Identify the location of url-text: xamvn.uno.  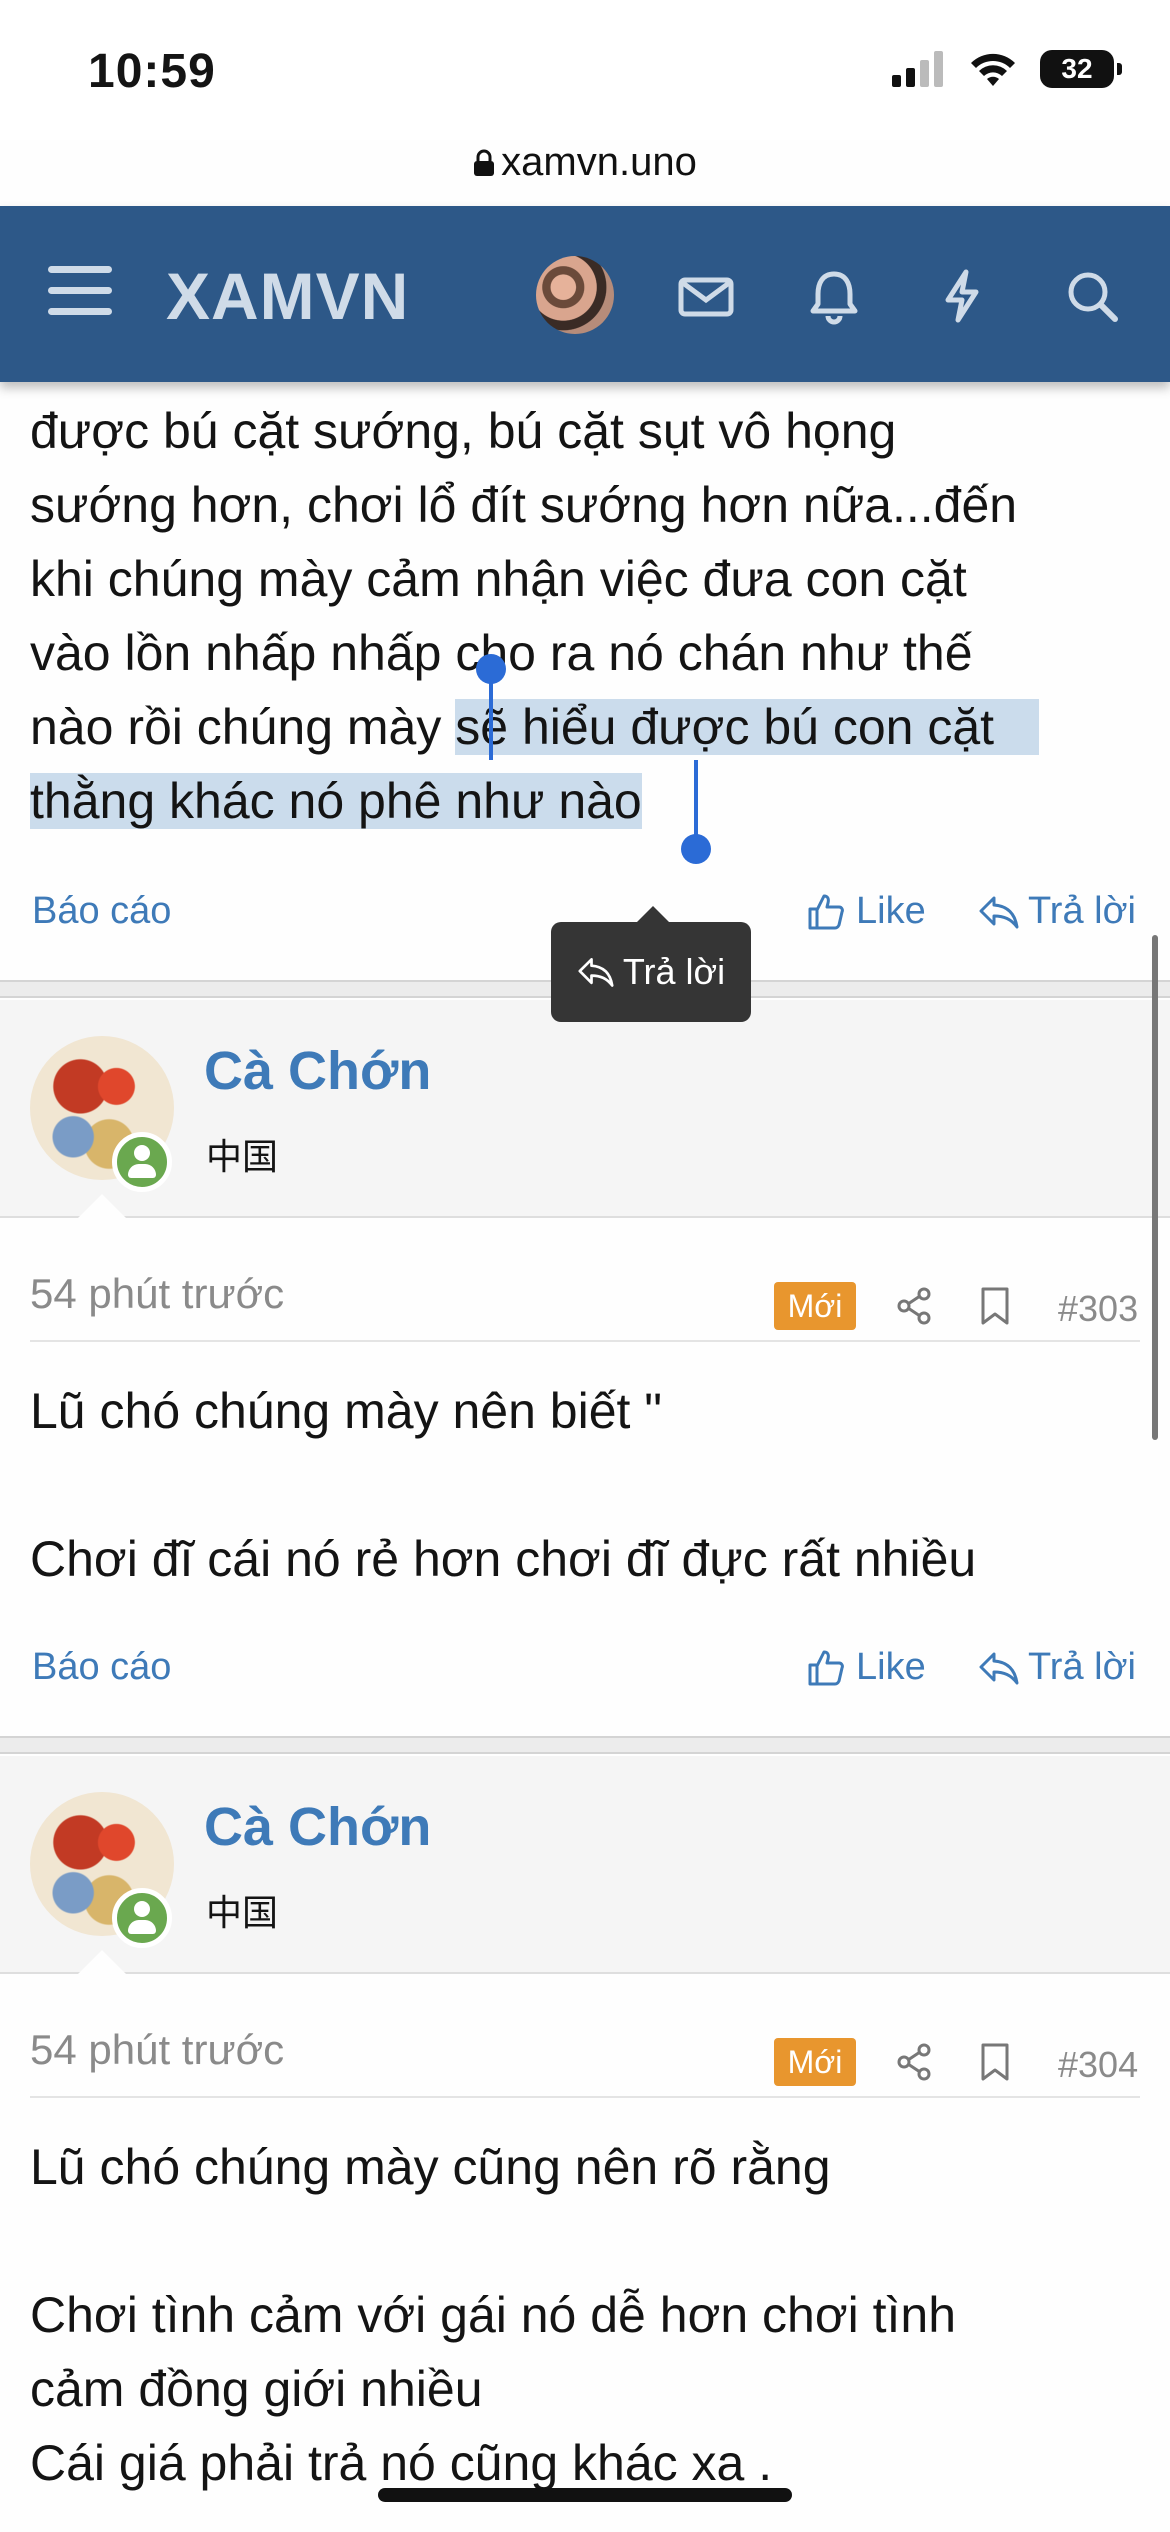
(599, 162).